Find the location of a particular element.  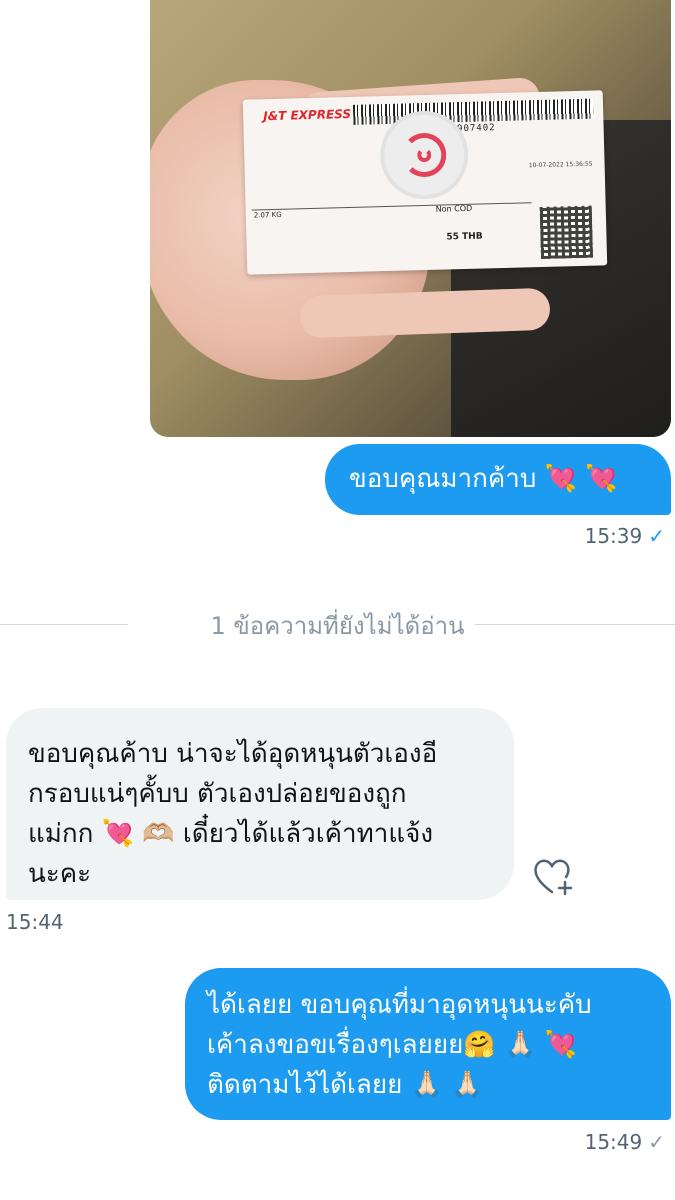

message-timestamp: 15:49 ✓ is located at coordinates (625, 1142).